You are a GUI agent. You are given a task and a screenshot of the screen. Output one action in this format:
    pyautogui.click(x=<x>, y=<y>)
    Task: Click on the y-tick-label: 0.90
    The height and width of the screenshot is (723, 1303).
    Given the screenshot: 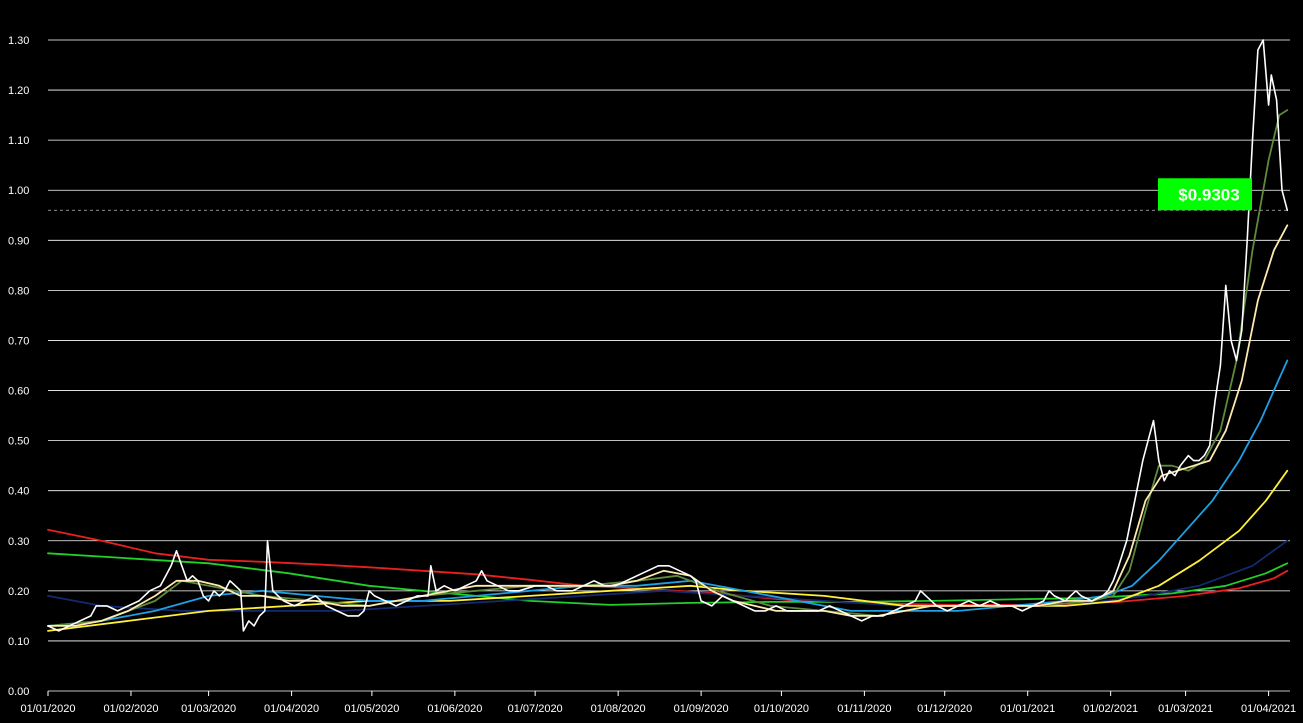 What is the action you would take?
    pyautogui.click(x=18, y=241)
    